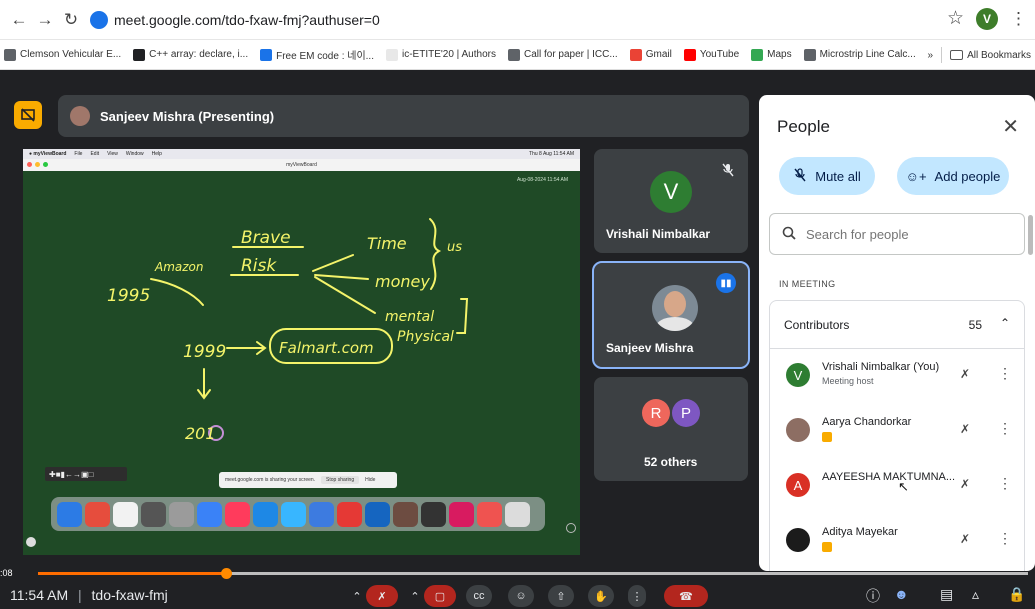 The width and height of the screenshot is (1035, 609). I want to click on reload-icon: ↻, so click(71, 20).